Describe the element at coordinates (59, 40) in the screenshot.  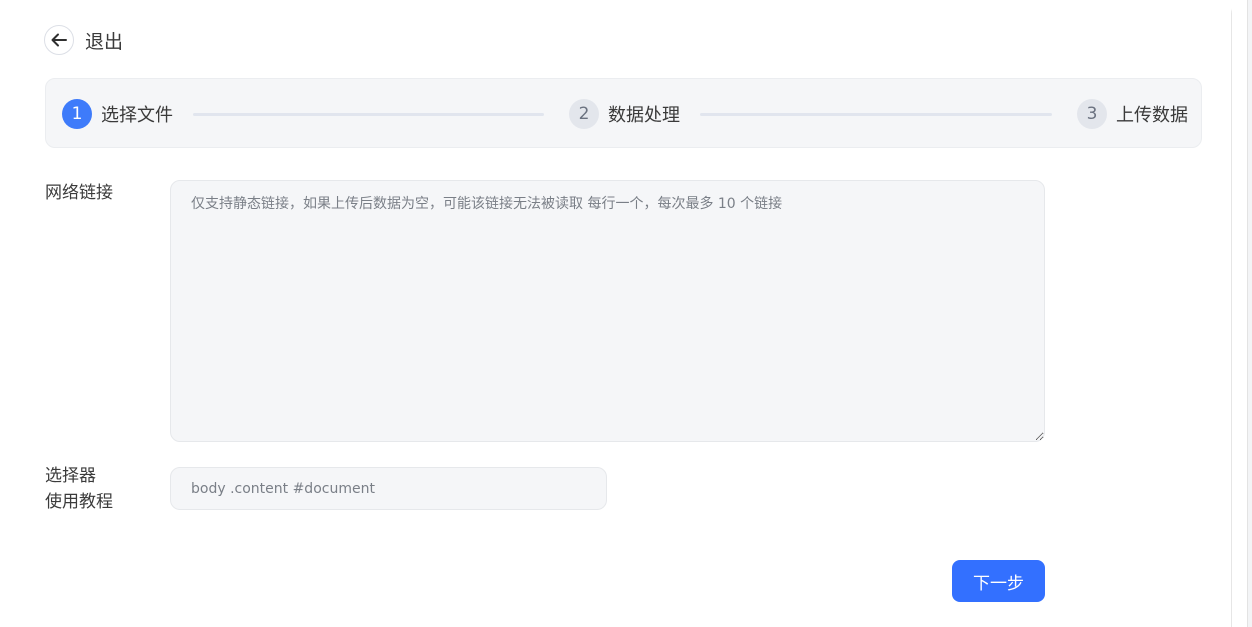
I see `arrow-left-icon` at that location.